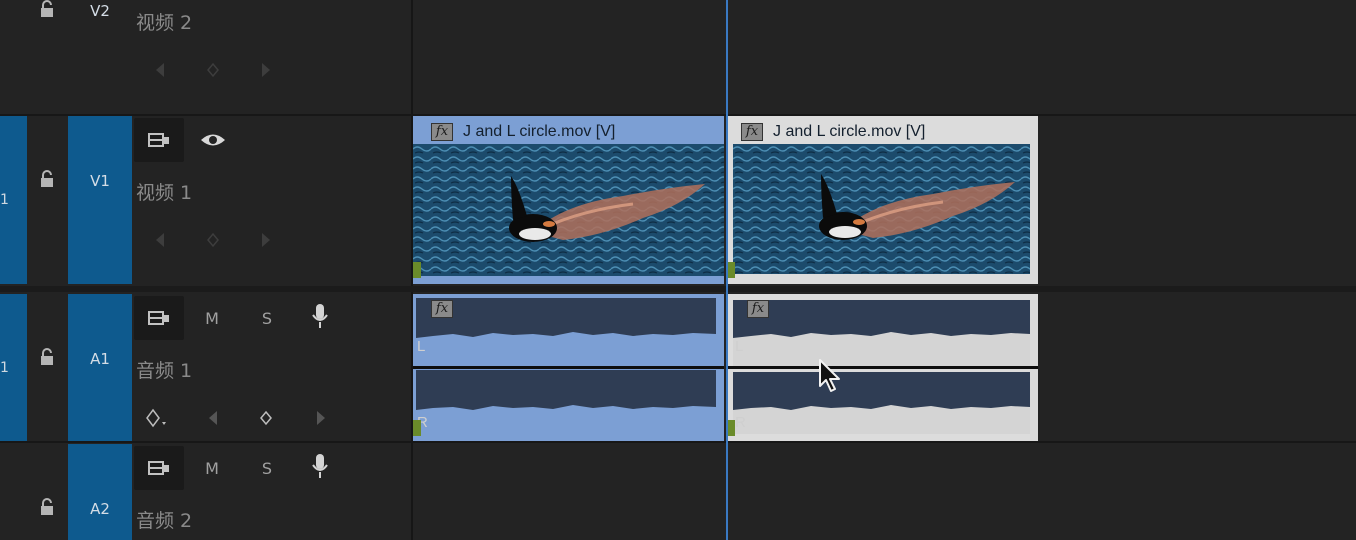 The height and width of the screenshot is (540, 1356). I want to click on toggle-output-button, so click(213, 140).